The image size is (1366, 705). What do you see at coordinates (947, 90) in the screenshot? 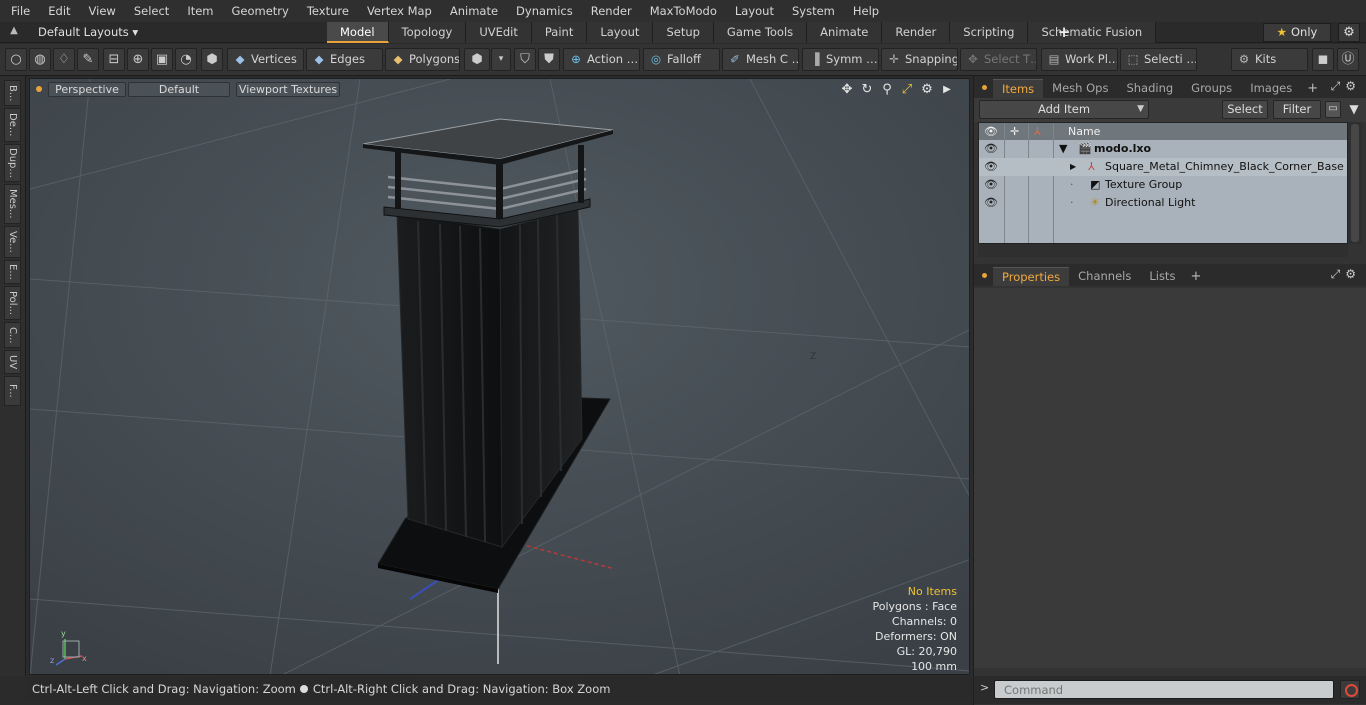
I see `play-triangle-icon: ▶` at bounding box center [947, 90].